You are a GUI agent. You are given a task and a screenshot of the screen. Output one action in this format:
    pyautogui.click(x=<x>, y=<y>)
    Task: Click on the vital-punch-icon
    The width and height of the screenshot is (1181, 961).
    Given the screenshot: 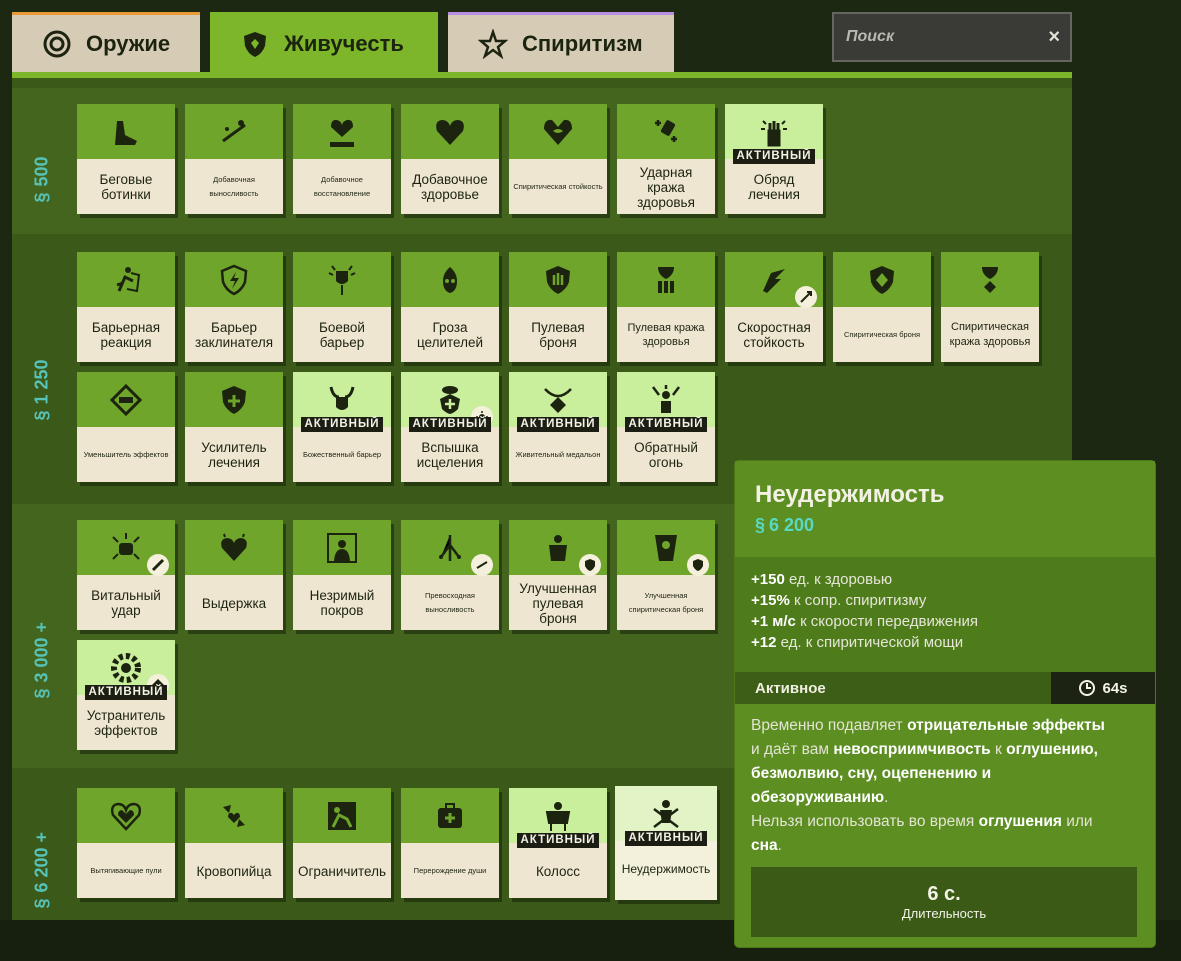 What is the action you would take?
    pyautogui.click(x=126, y=546)
    